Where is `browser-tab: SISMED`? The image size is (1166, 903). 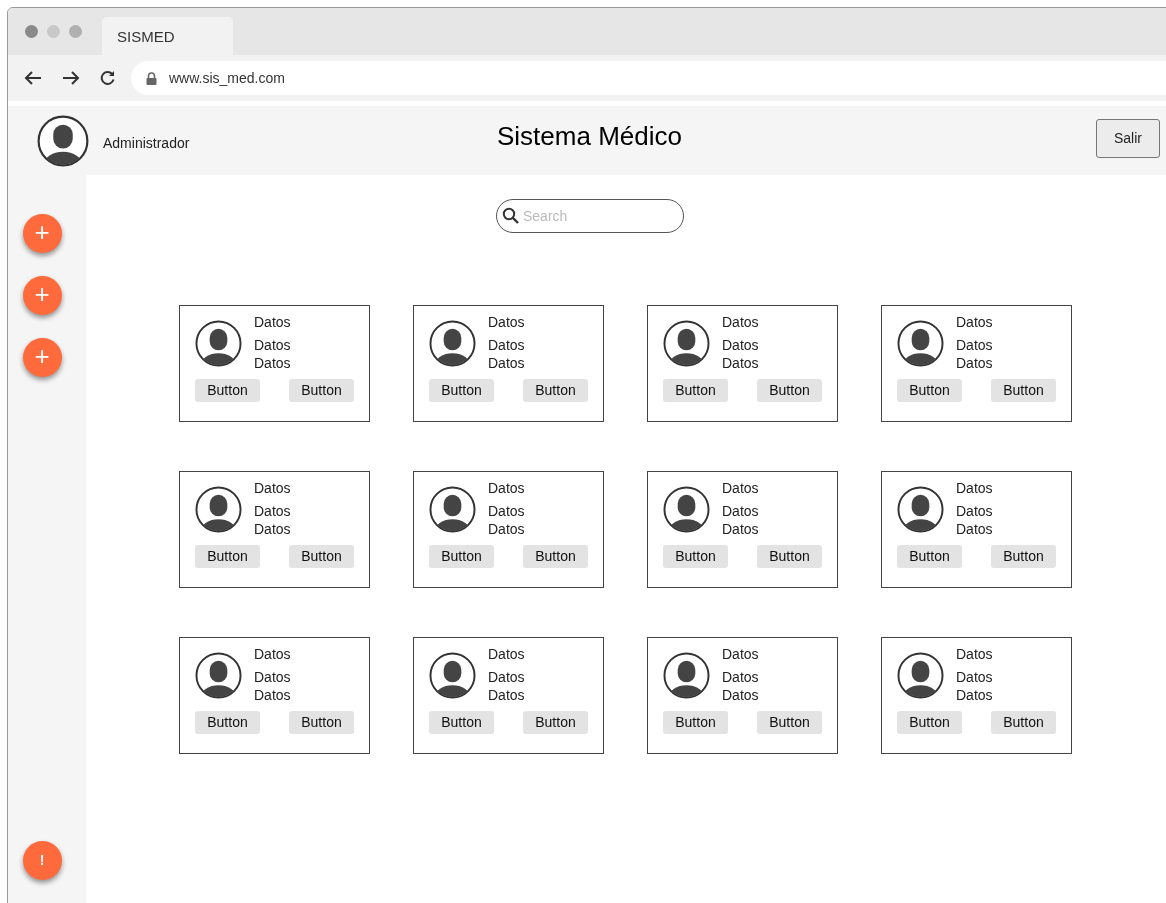 browser-tab: SISMED is located at coordinates (167, 36).